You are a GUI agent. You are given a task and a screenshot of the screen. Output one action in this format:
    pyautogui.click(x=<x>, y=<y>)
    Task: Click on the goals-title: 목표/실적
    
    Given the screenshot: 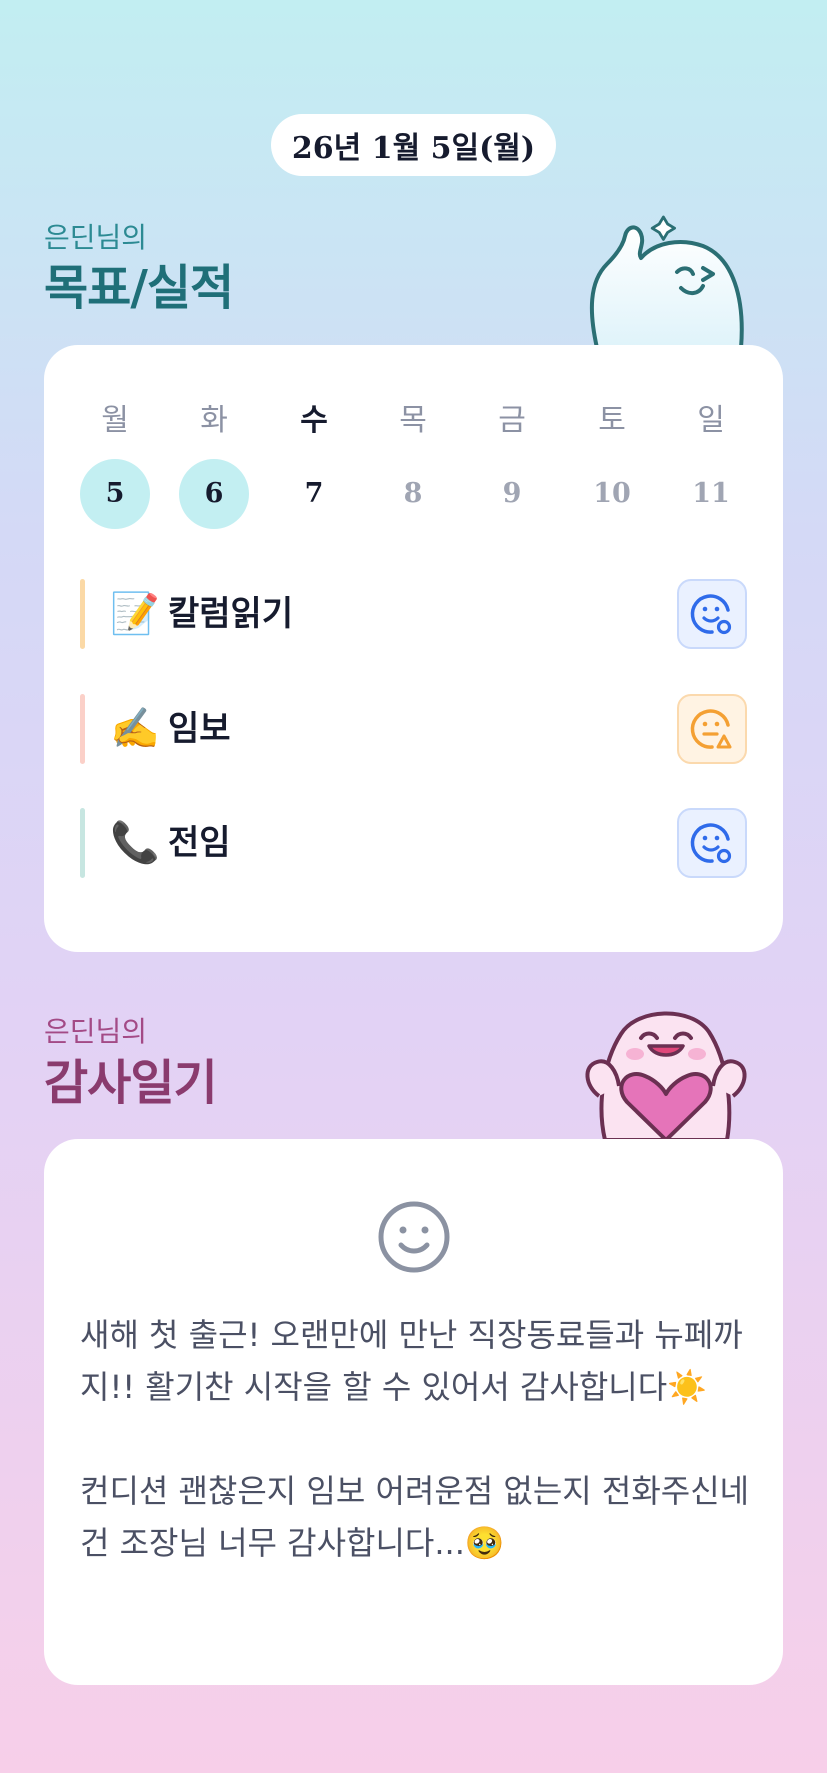 What is the action you would take?
    pyautogui.click(x=139, y=288)
    